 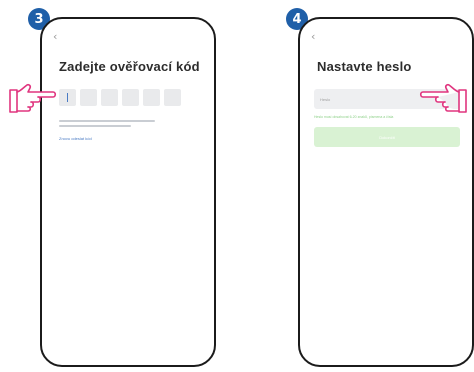 I want to click on password-placeholder: Heslo, so click(x=325, y=99).